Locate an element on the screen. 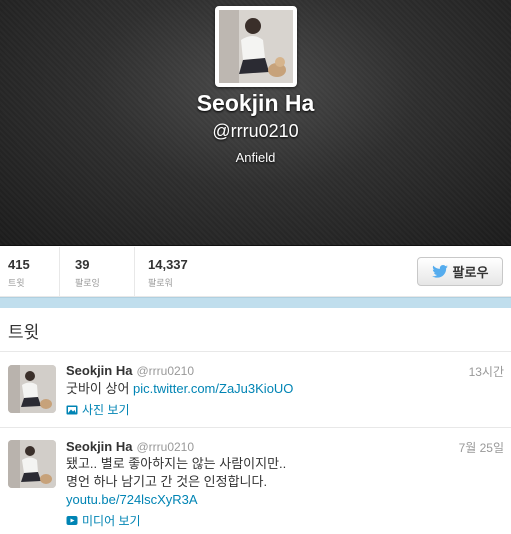  stat-tweets: 415 트윗 is located at coordinates (30, 272).